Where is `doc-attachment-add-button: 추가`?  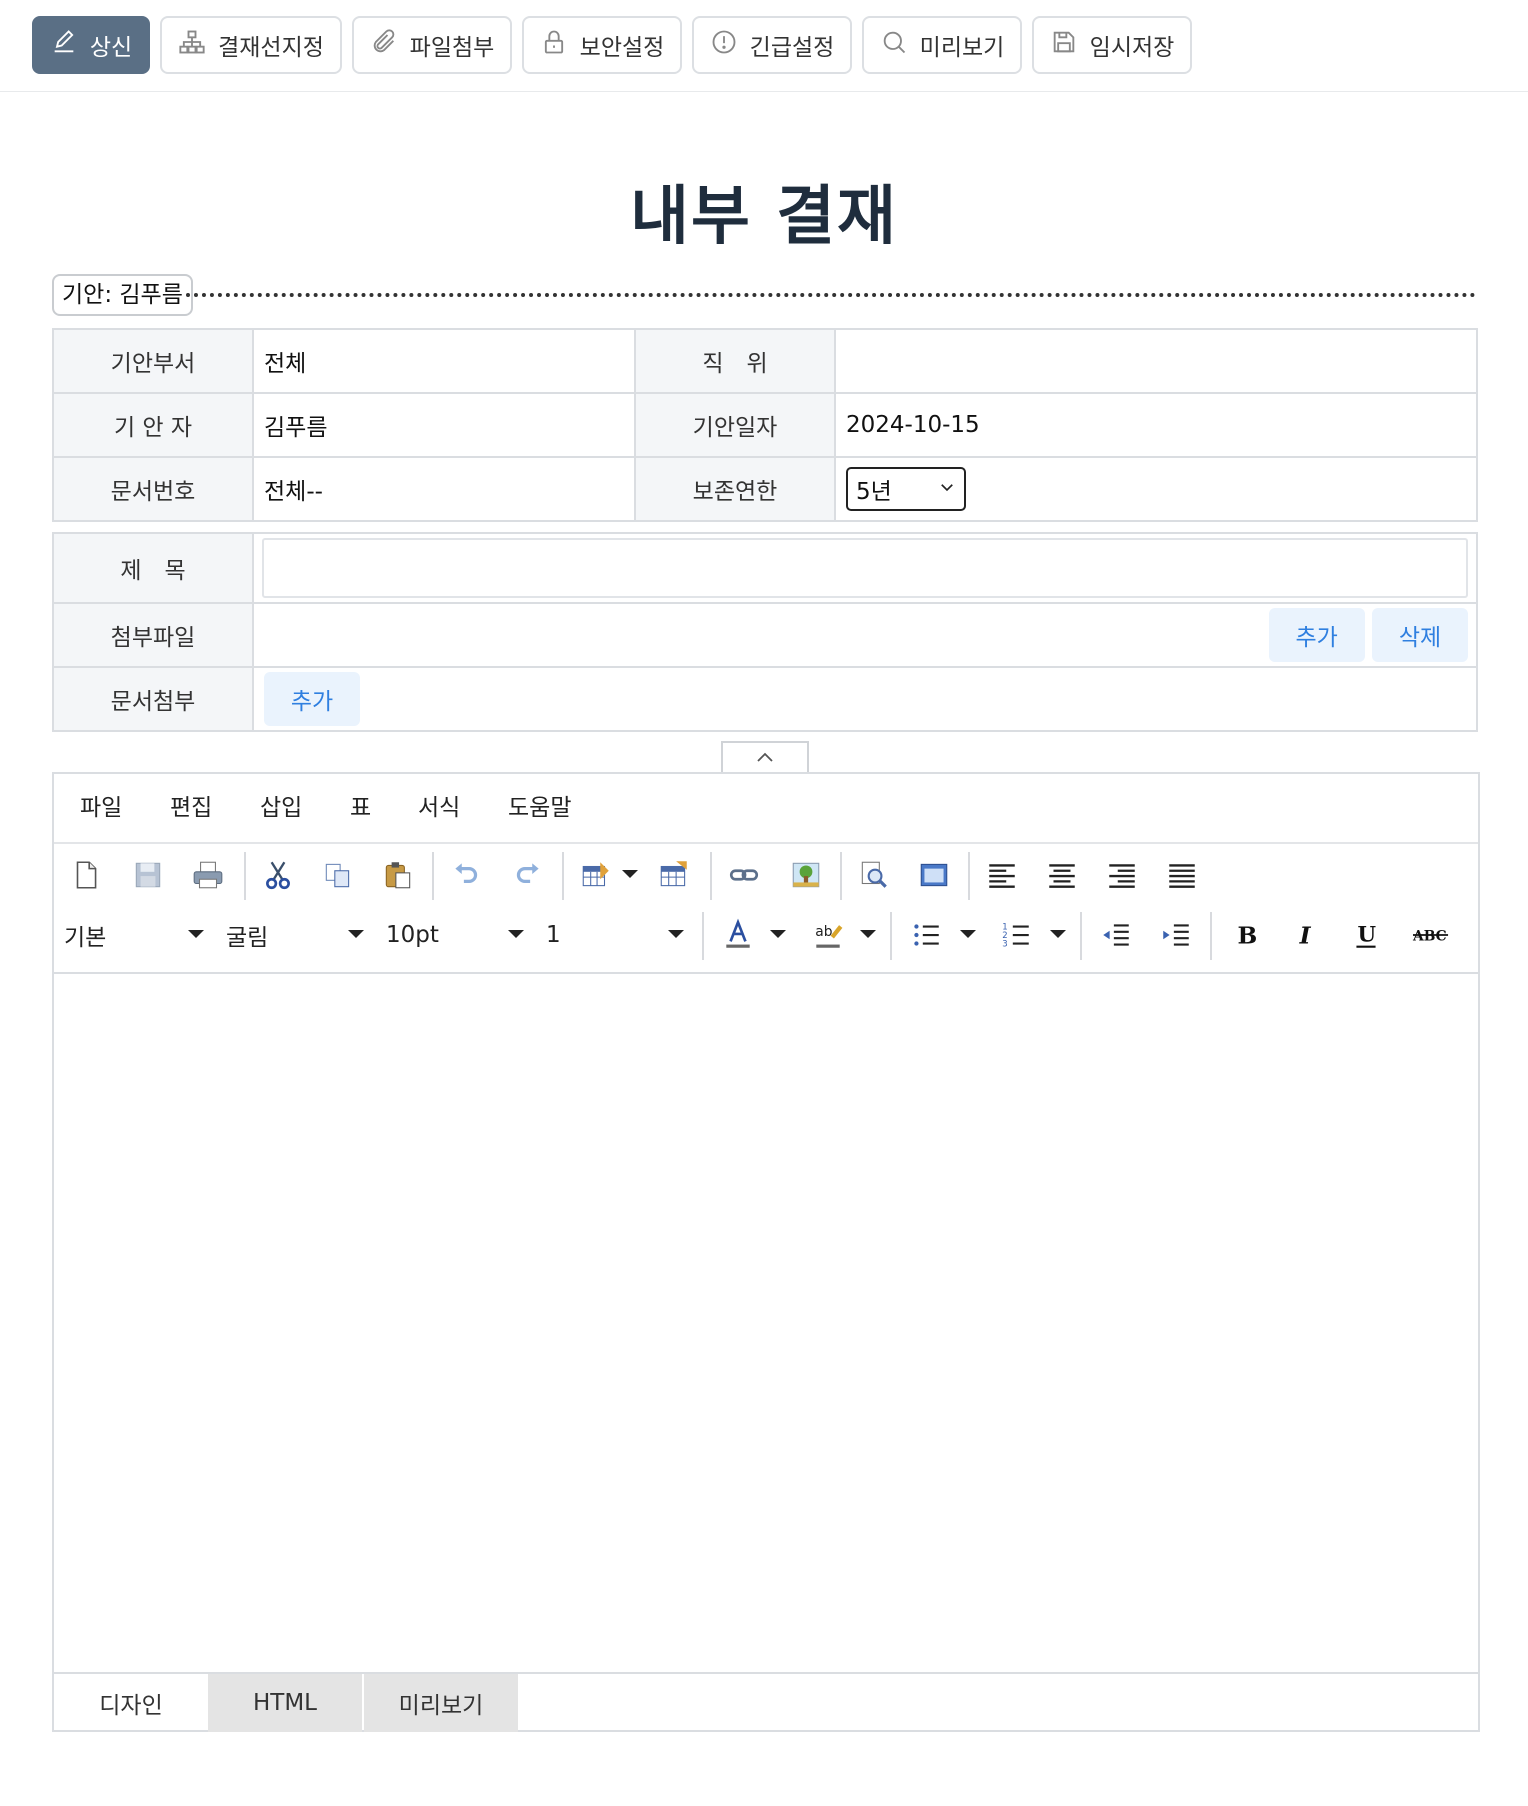 doc-attachment-add-button: 추가 is located at coordinates (312, 699).